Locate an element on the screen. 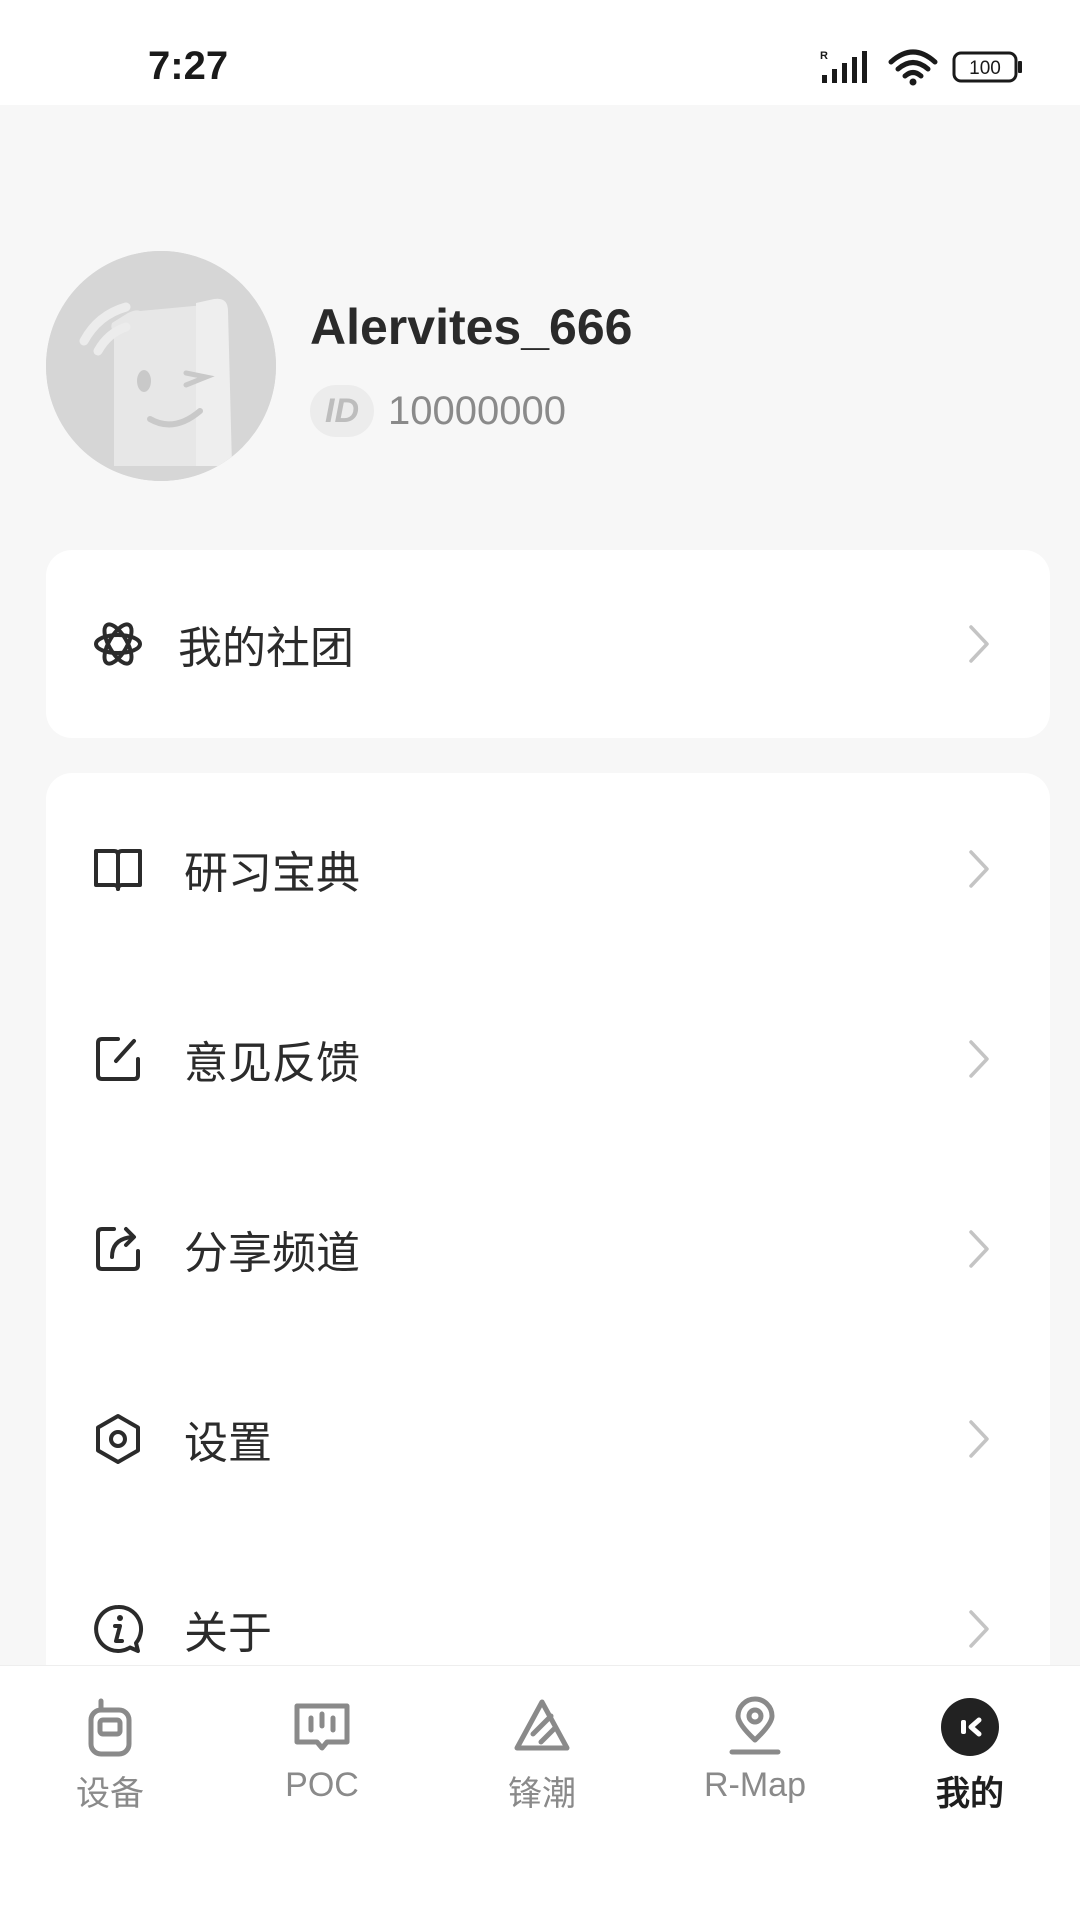  nav-label: 锋潮 is located at coordinates (542, 1794).